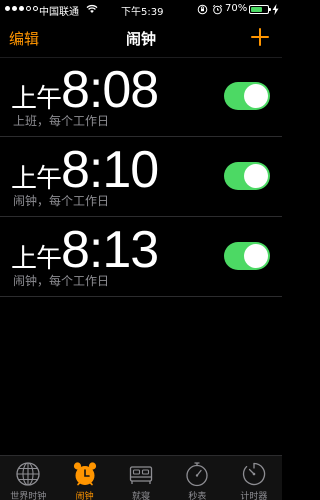 The height and width of the screenshot is (500, 320). I want to click on alarm-row: 上午 8:08 上班，每个工作日, so click(141, 97).